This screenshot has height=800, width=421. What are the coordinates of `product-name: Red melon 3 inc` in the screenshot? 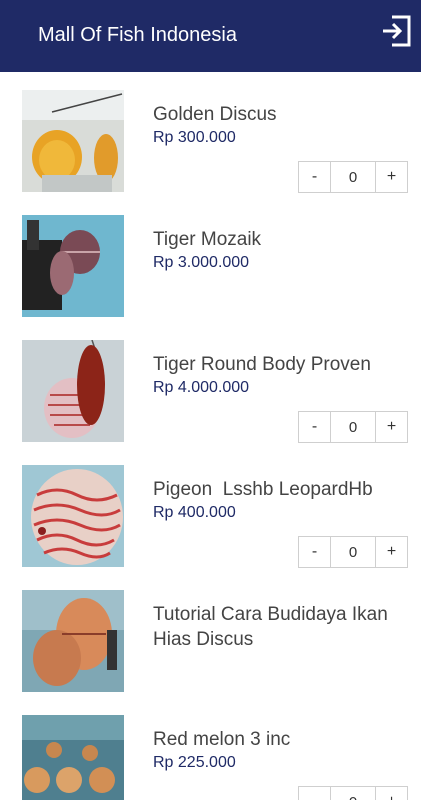 It's located at (222, 739).